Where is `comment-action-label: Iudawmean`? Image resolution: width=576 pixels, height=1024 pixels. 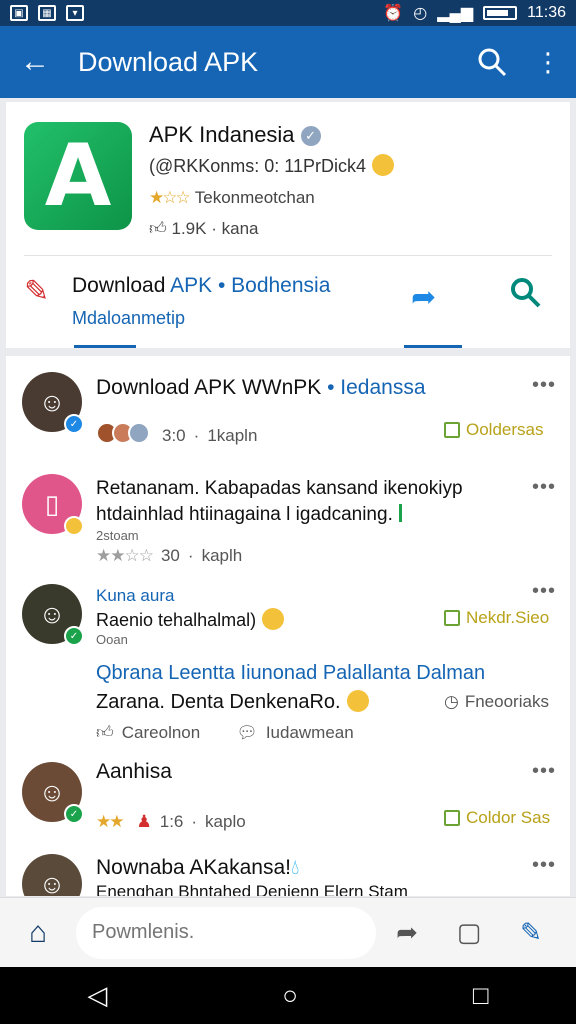 comment-action-label: Iudawmean is located at coordinates (310, 733).